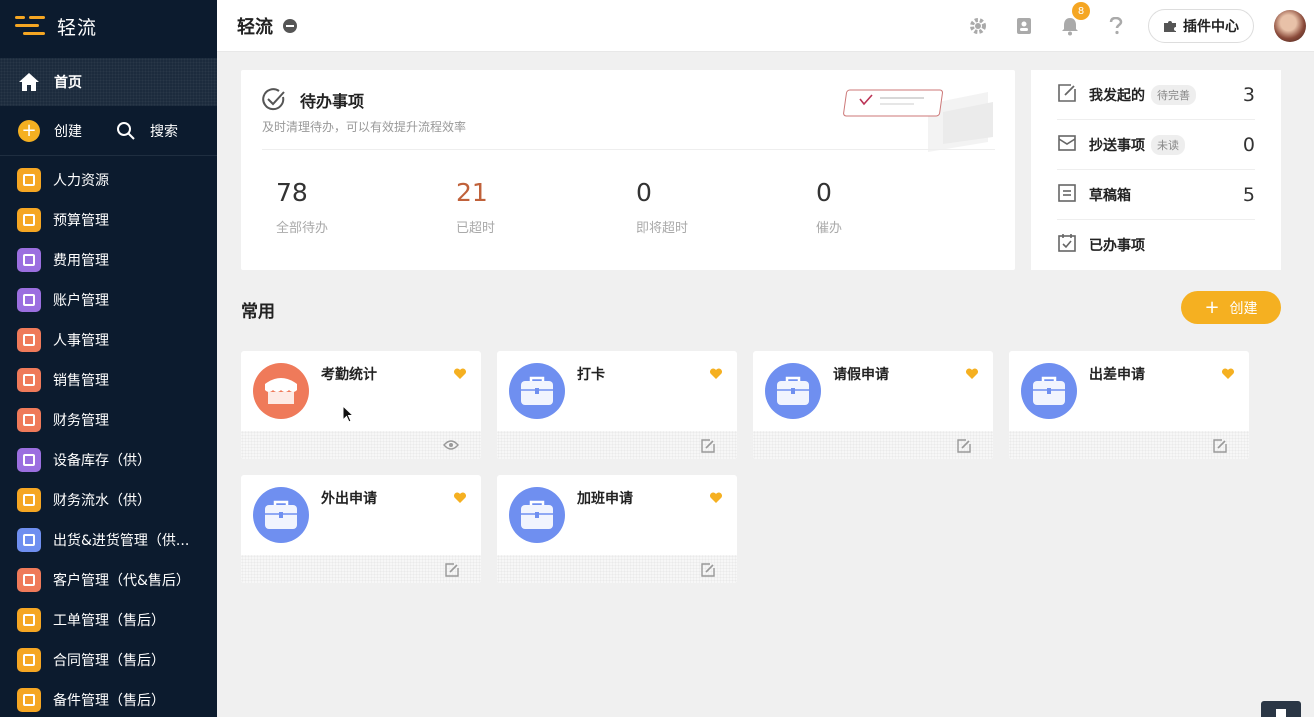 This screenshot has width=1314, height=717. Describe the element at coordinates (108, 698) in the screenshot. I see `sidebar-item: 备件管理（售后）` at that location.